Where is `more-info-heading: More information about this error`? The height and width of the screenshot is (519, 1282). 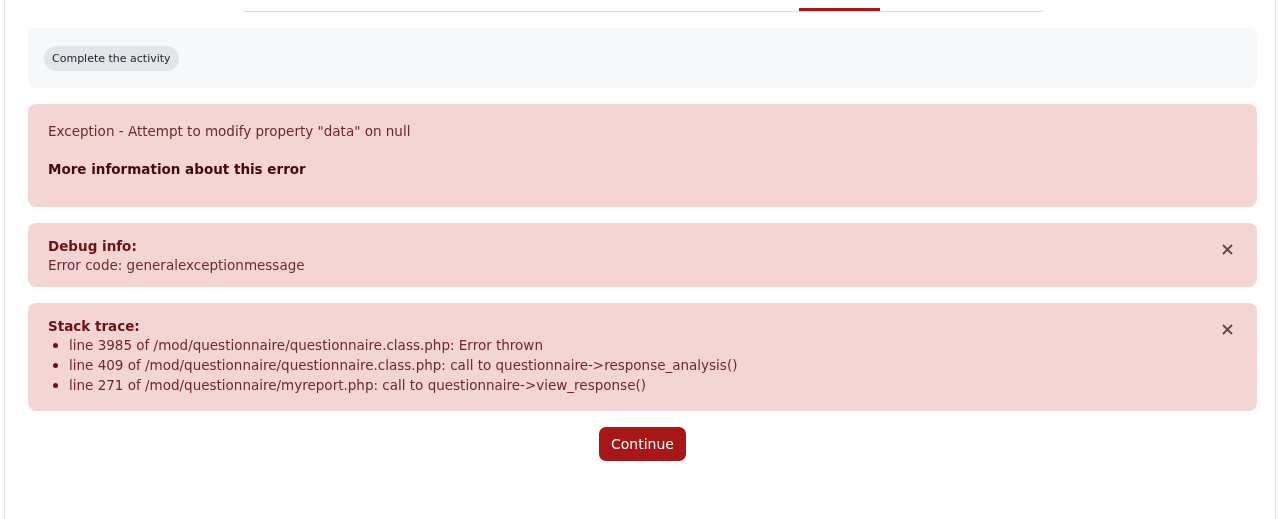
more-info-heading: More information about this error is located at coordinates (177, 169).